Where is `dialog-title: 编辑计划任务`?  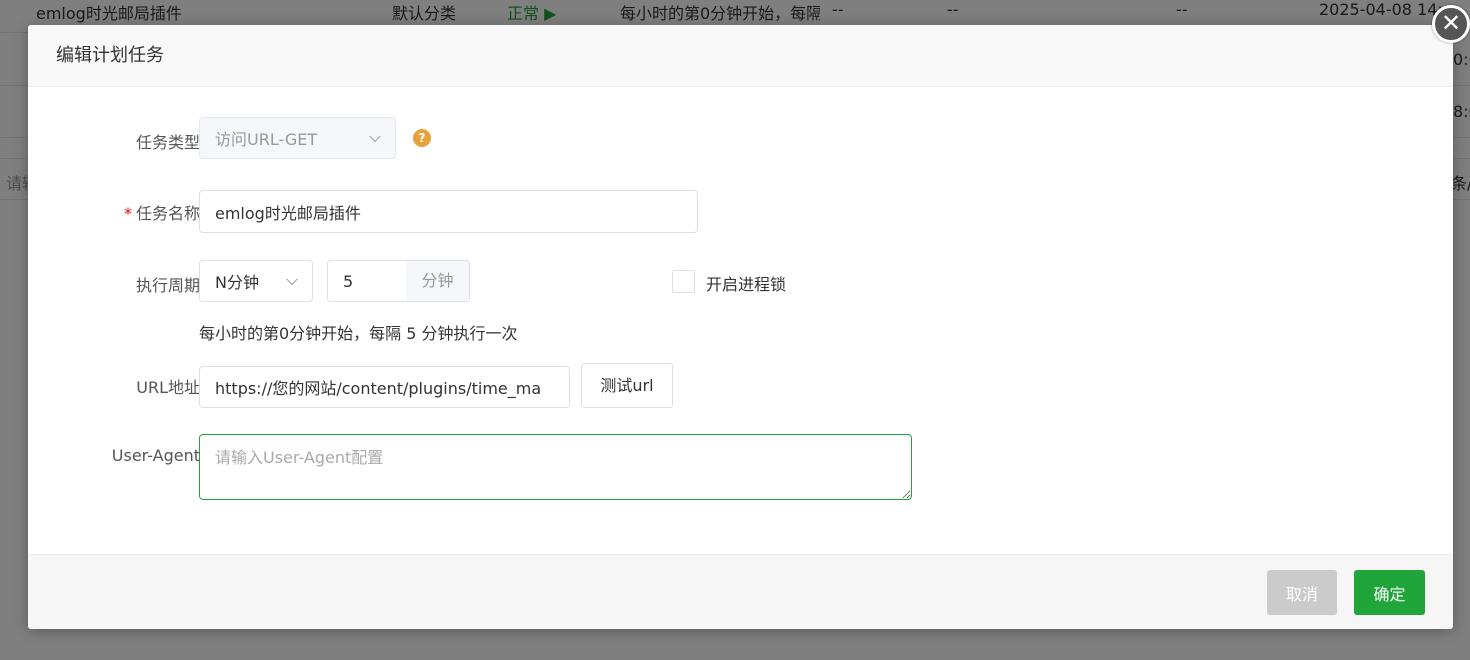 dialog-title: 编辑计划任务 is located at coordinates (740, 56).